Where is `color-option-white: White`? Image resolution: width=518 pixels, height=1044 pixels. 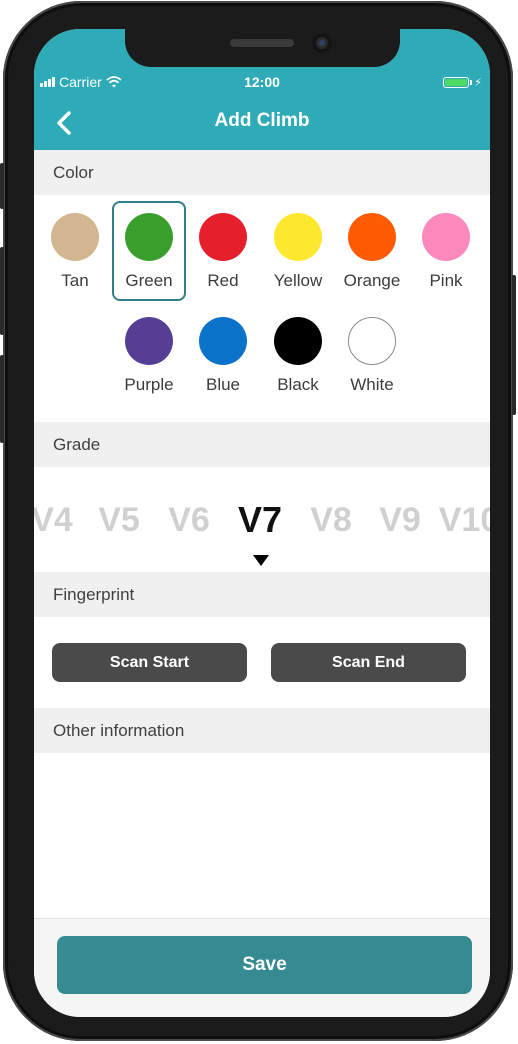 color-option-white: White is located at coordinates (372, 355).